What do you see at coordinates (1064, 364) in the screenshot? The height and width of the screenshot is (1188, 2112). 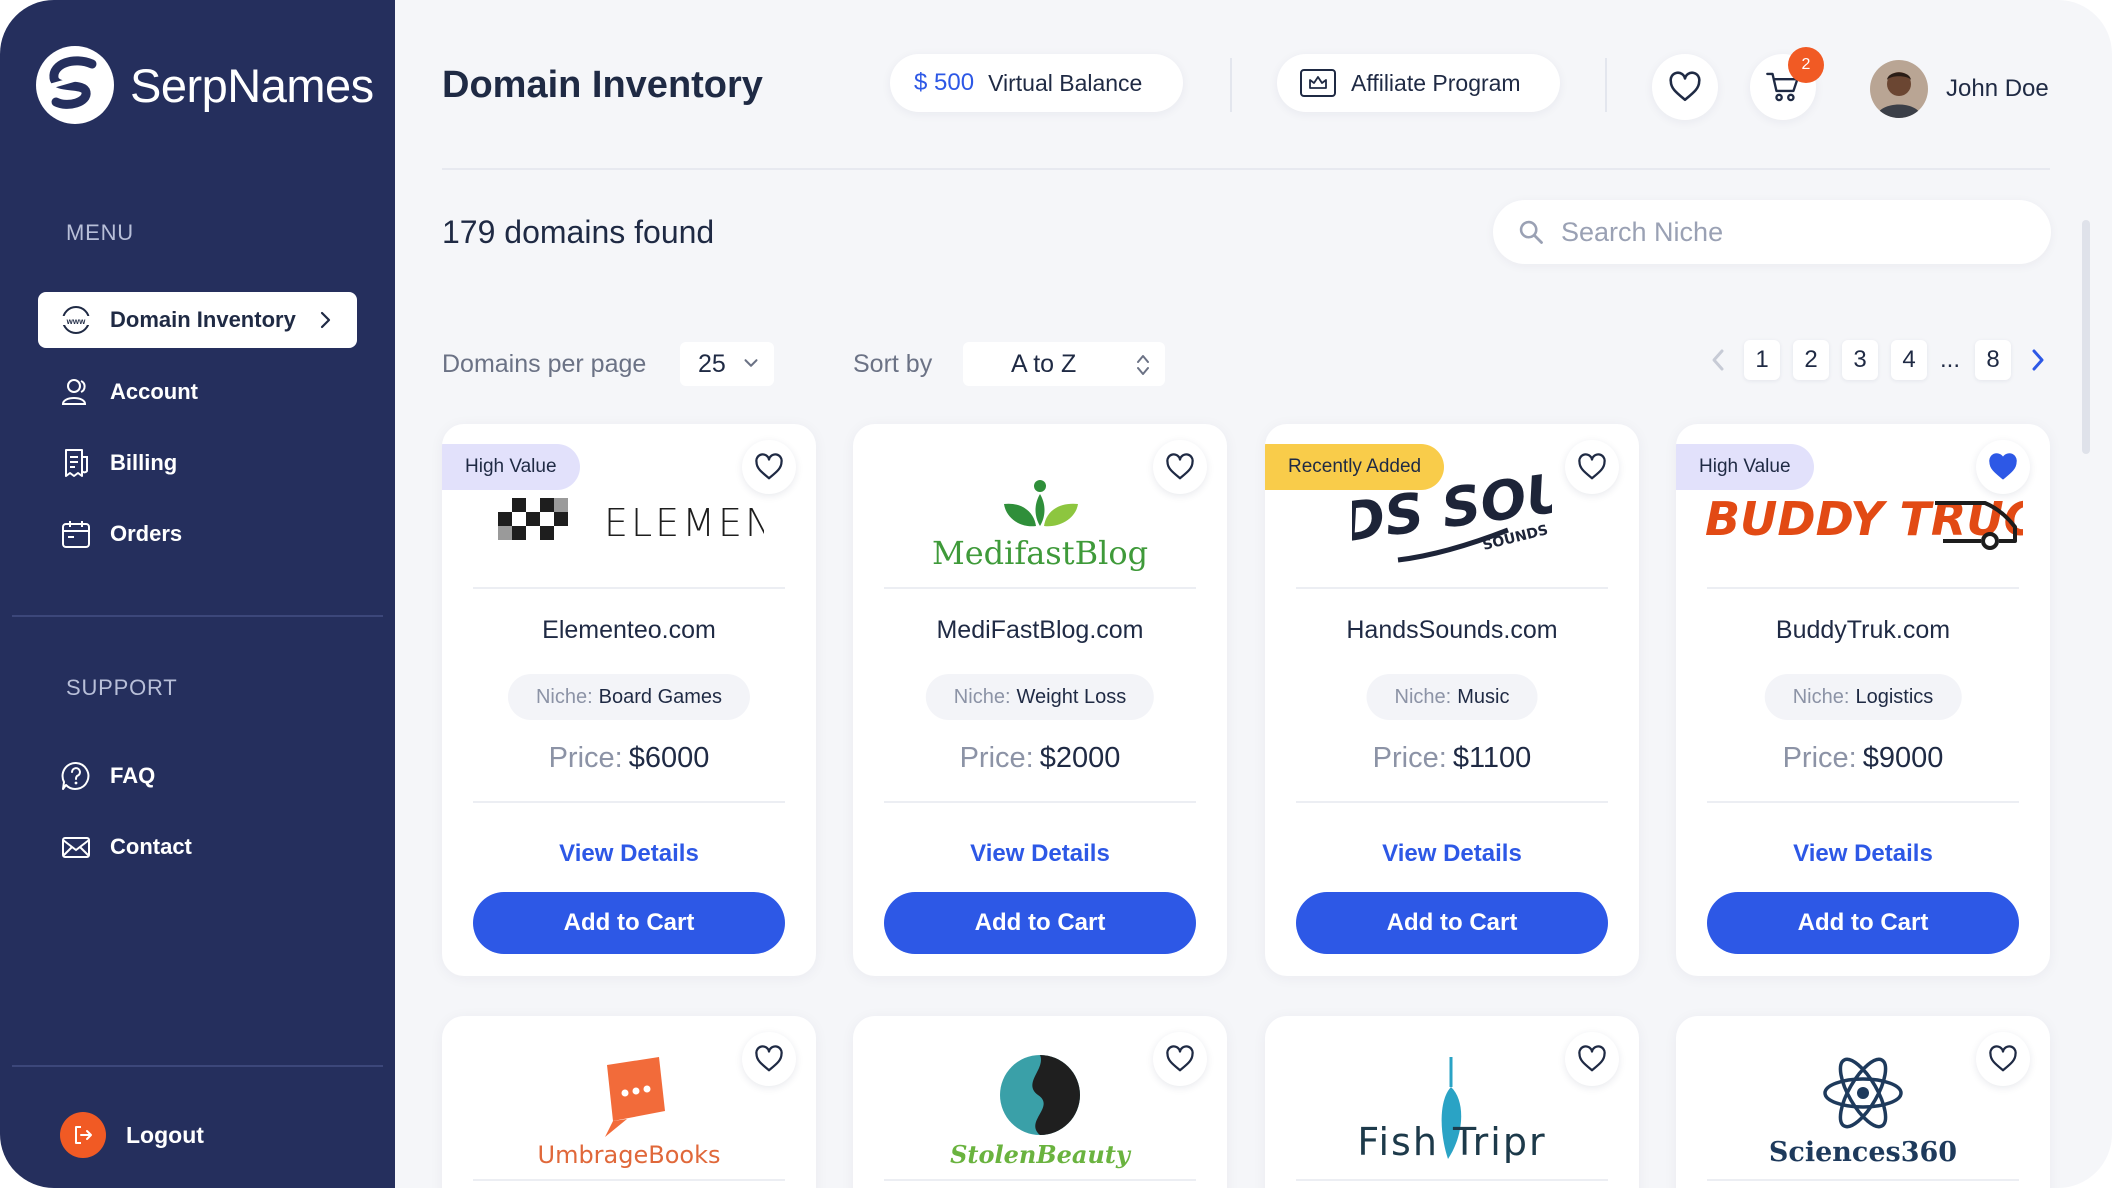 I see `sort-select: A to Z` at bounding box center [1064, 364].